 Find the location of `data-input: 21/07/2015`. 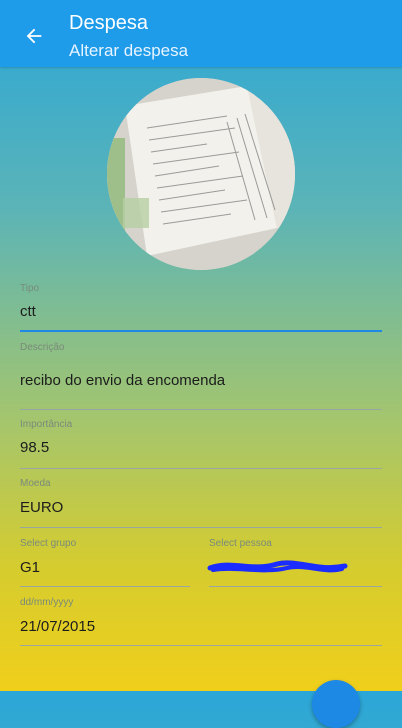

data-input: 21/07/2015 is located at coordinates (57, 627).